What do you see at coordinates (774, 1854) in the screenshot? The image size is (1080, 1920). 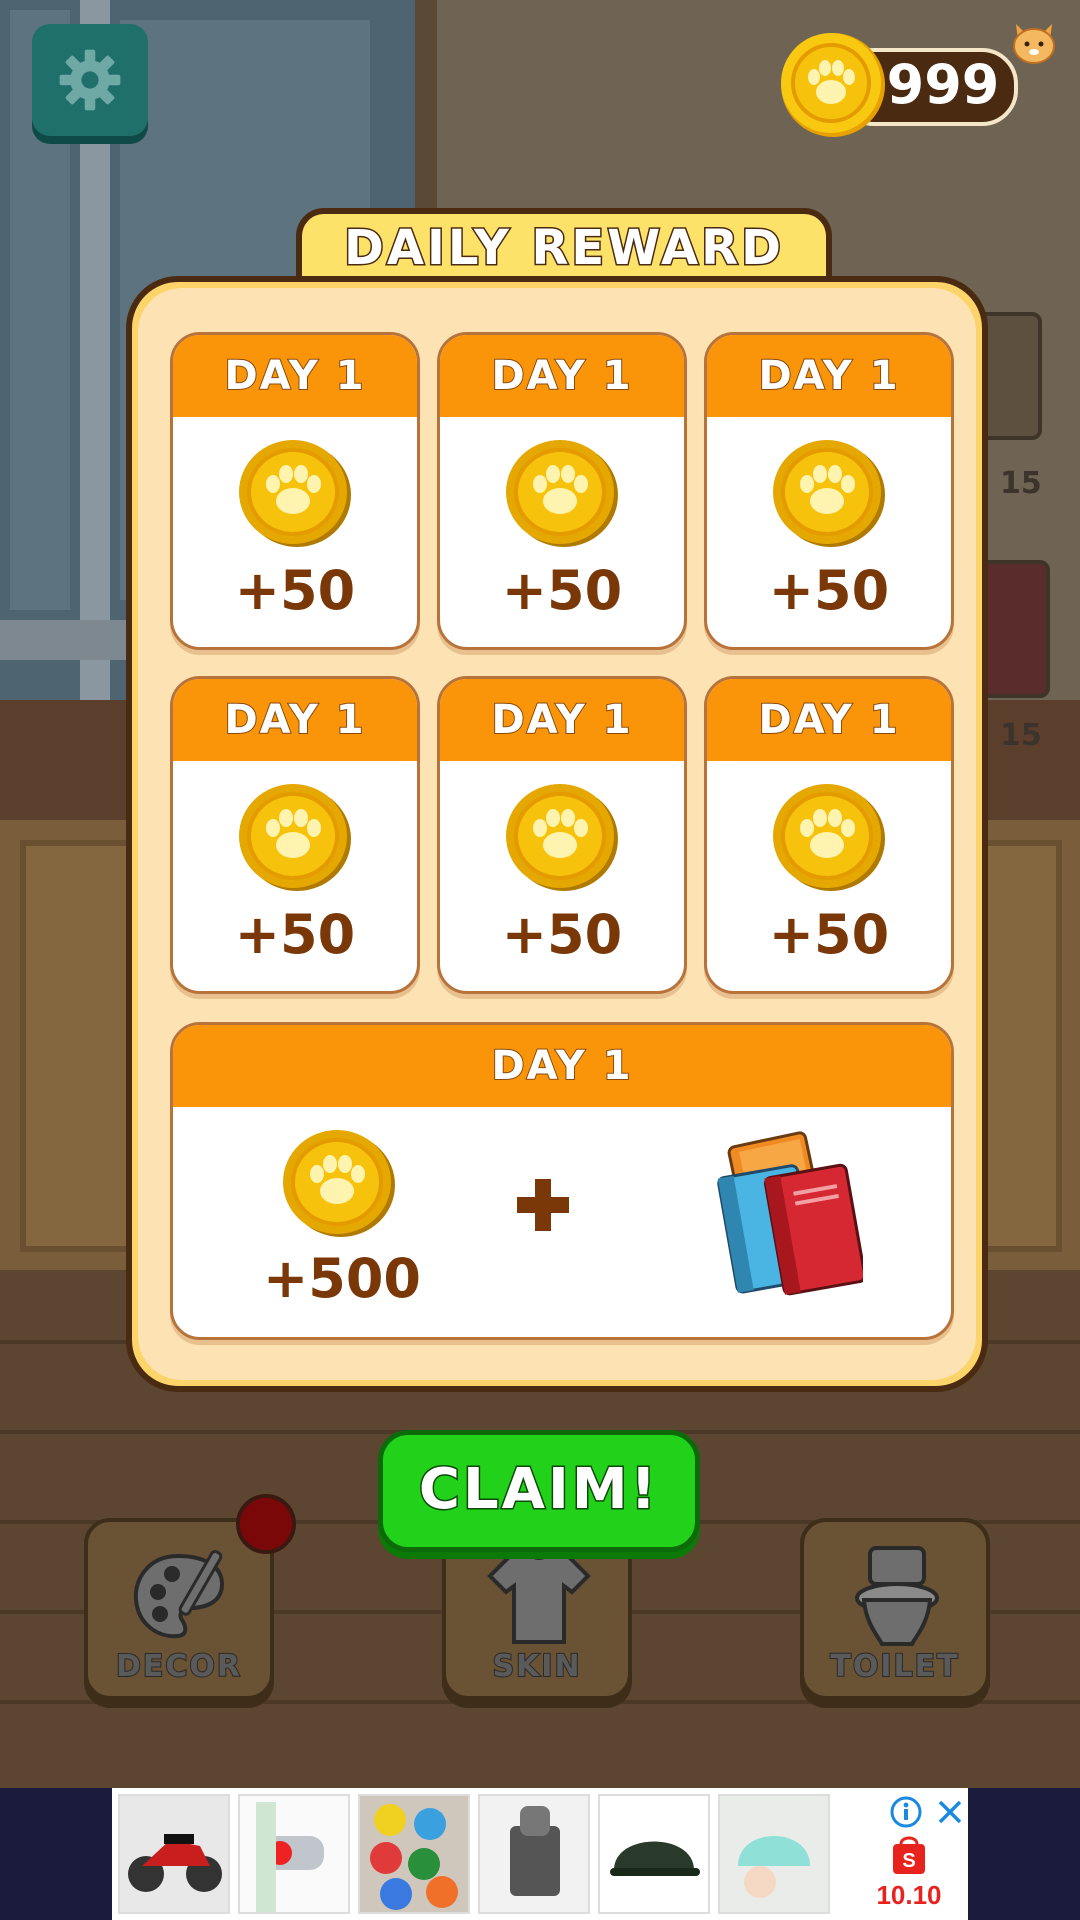 I see `ad-thumbnail-white-helmet` at bounding box center [774, 1854].